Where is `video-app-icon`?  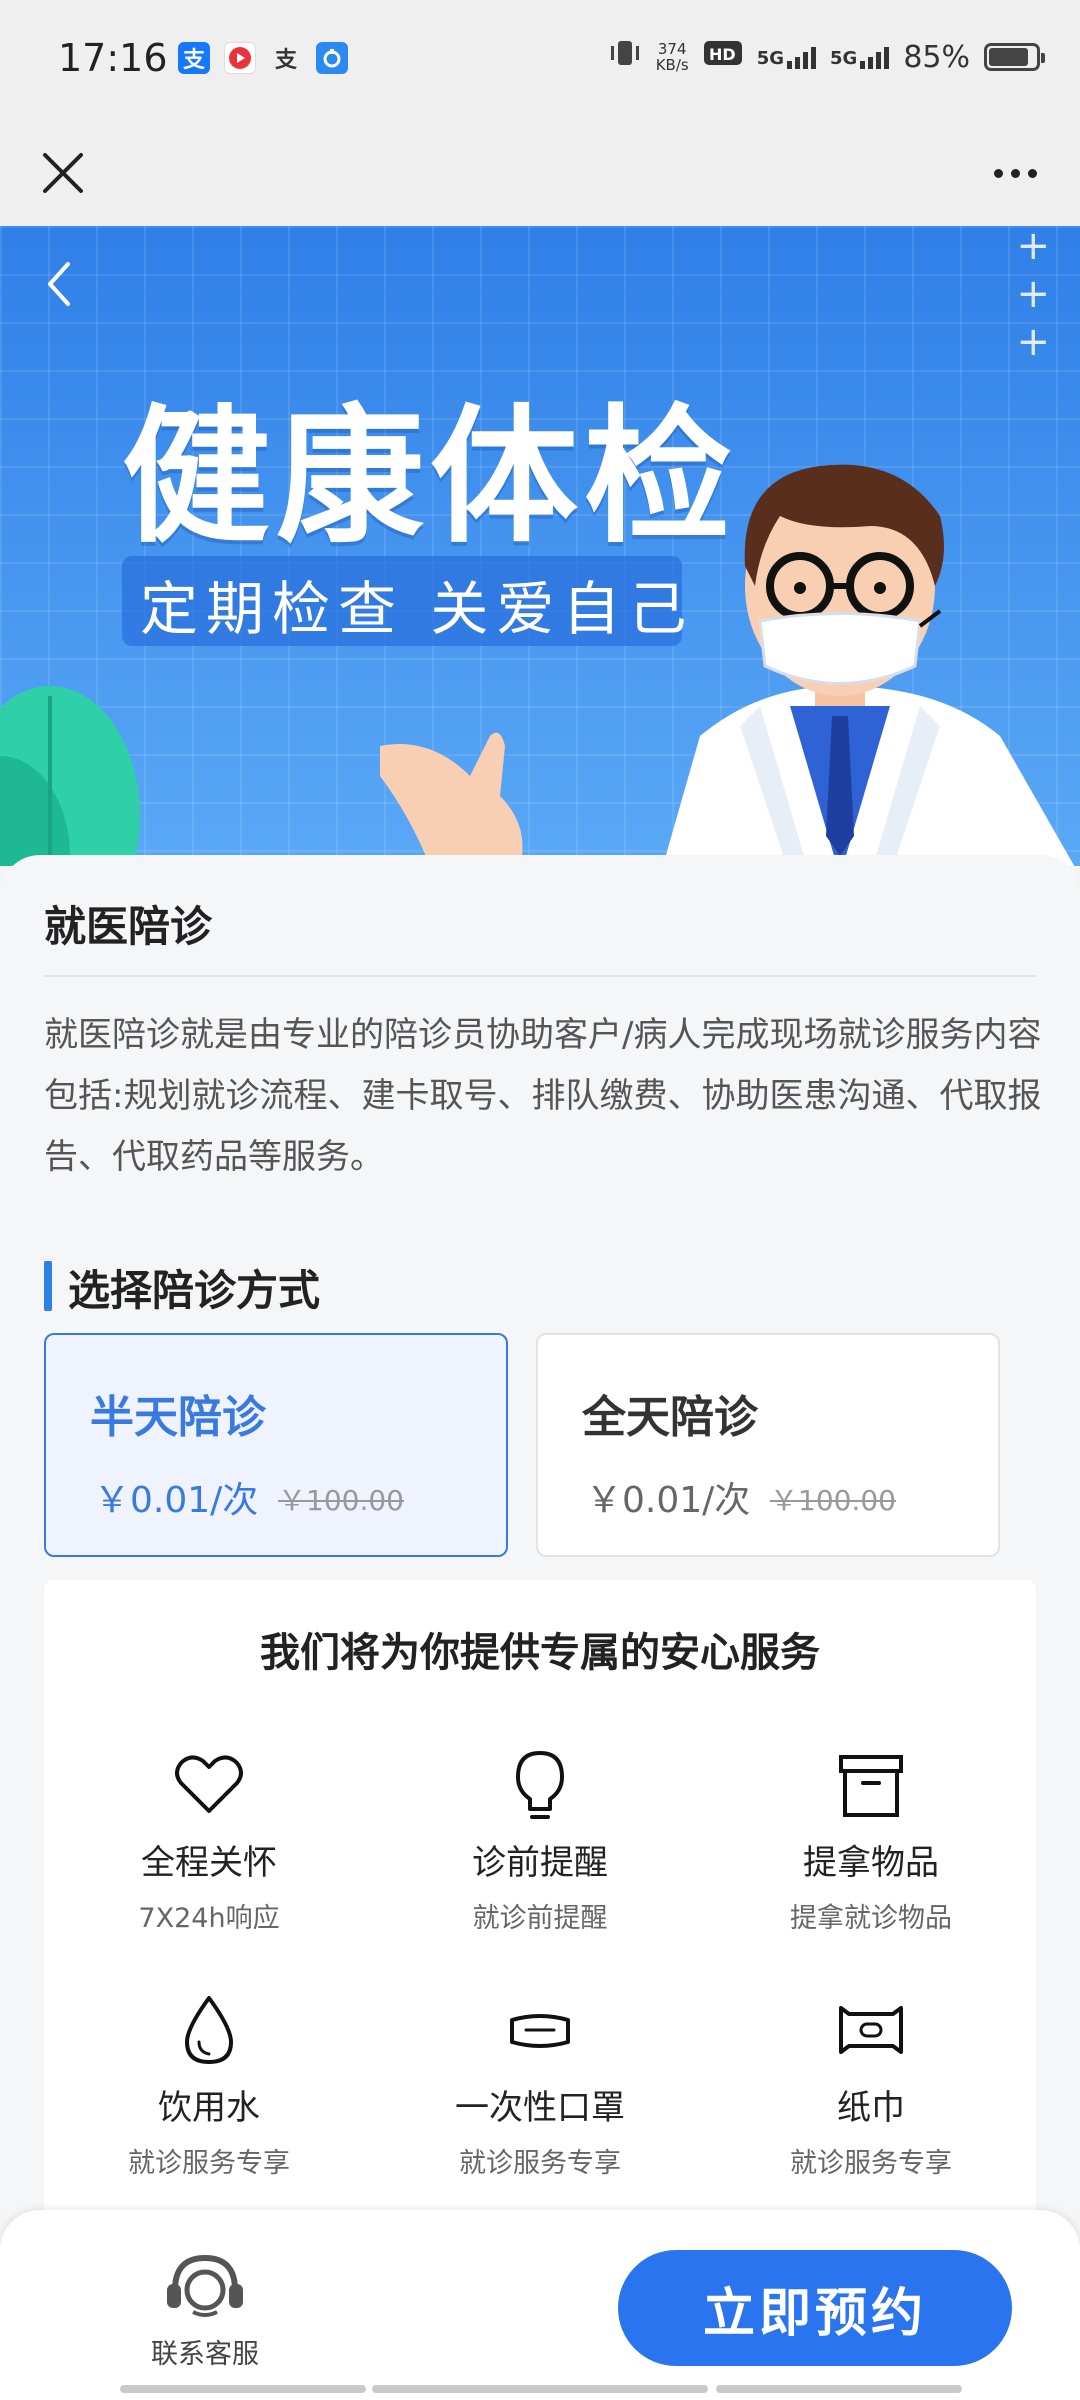 video-app-icon is located at coordinates (240, 58).